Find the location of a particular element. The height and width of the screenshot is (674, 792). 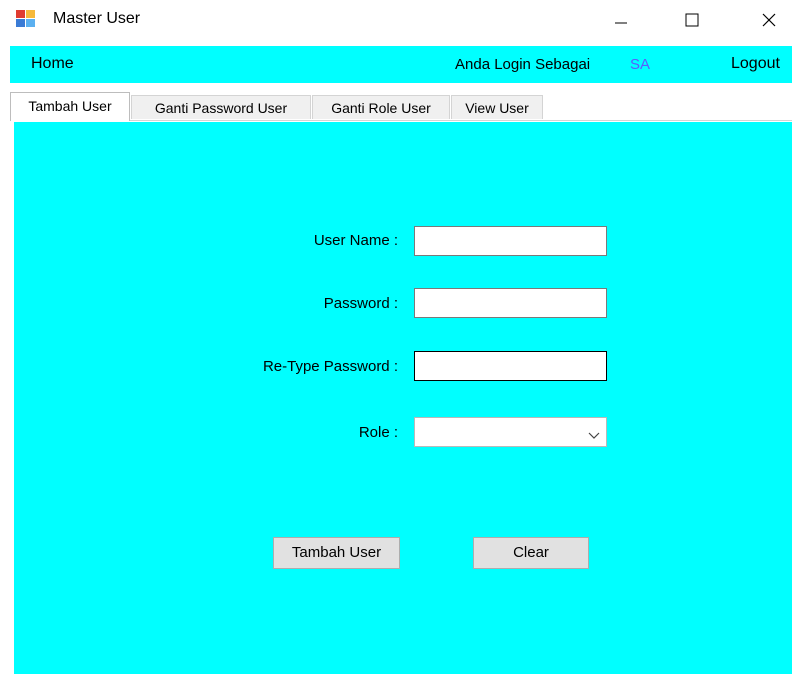

menu-bar: Home Anda Login Sebagai SA Logout is located at coordinates (401, 64).